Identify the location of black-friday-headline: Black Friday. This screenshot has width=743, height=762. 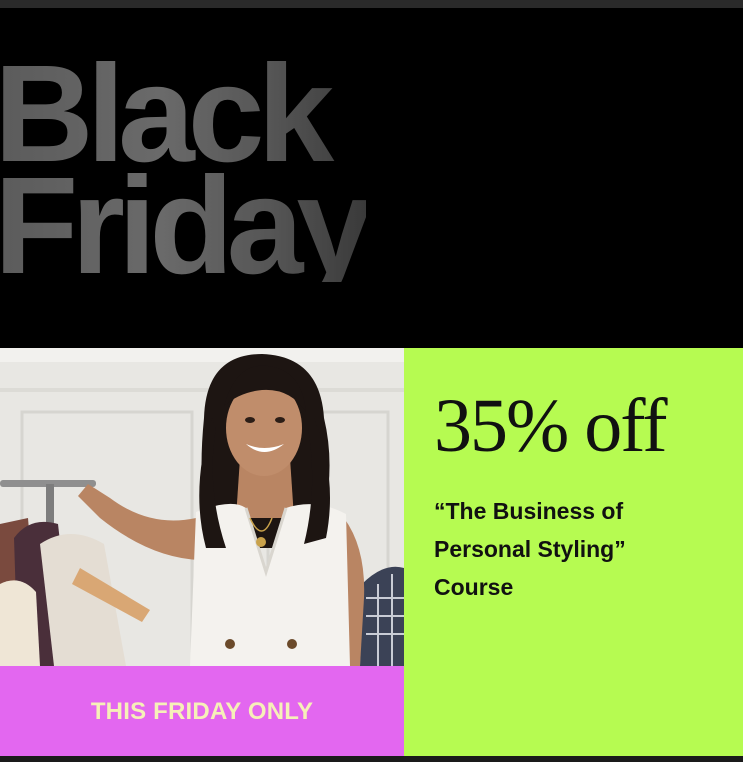
(183, 170).